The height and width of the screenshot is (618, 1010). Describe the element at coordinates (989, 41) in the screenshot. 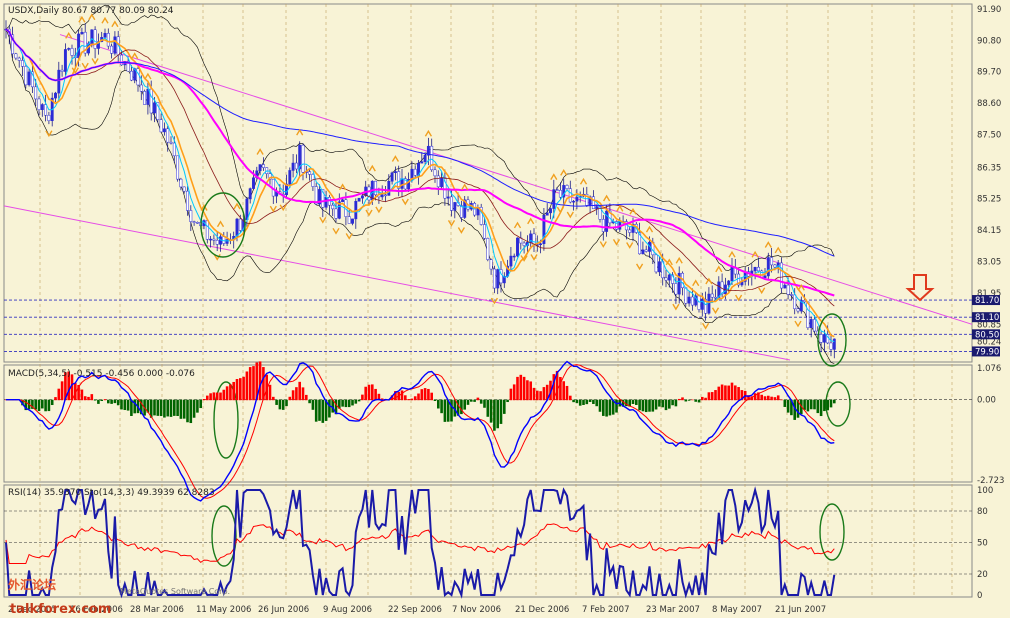

I see `price-tick-label: 90.80` at that location.